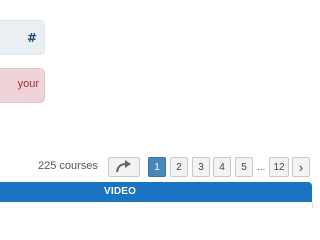  I want to click on chevron-right-icon: ›, so click(301, 167).